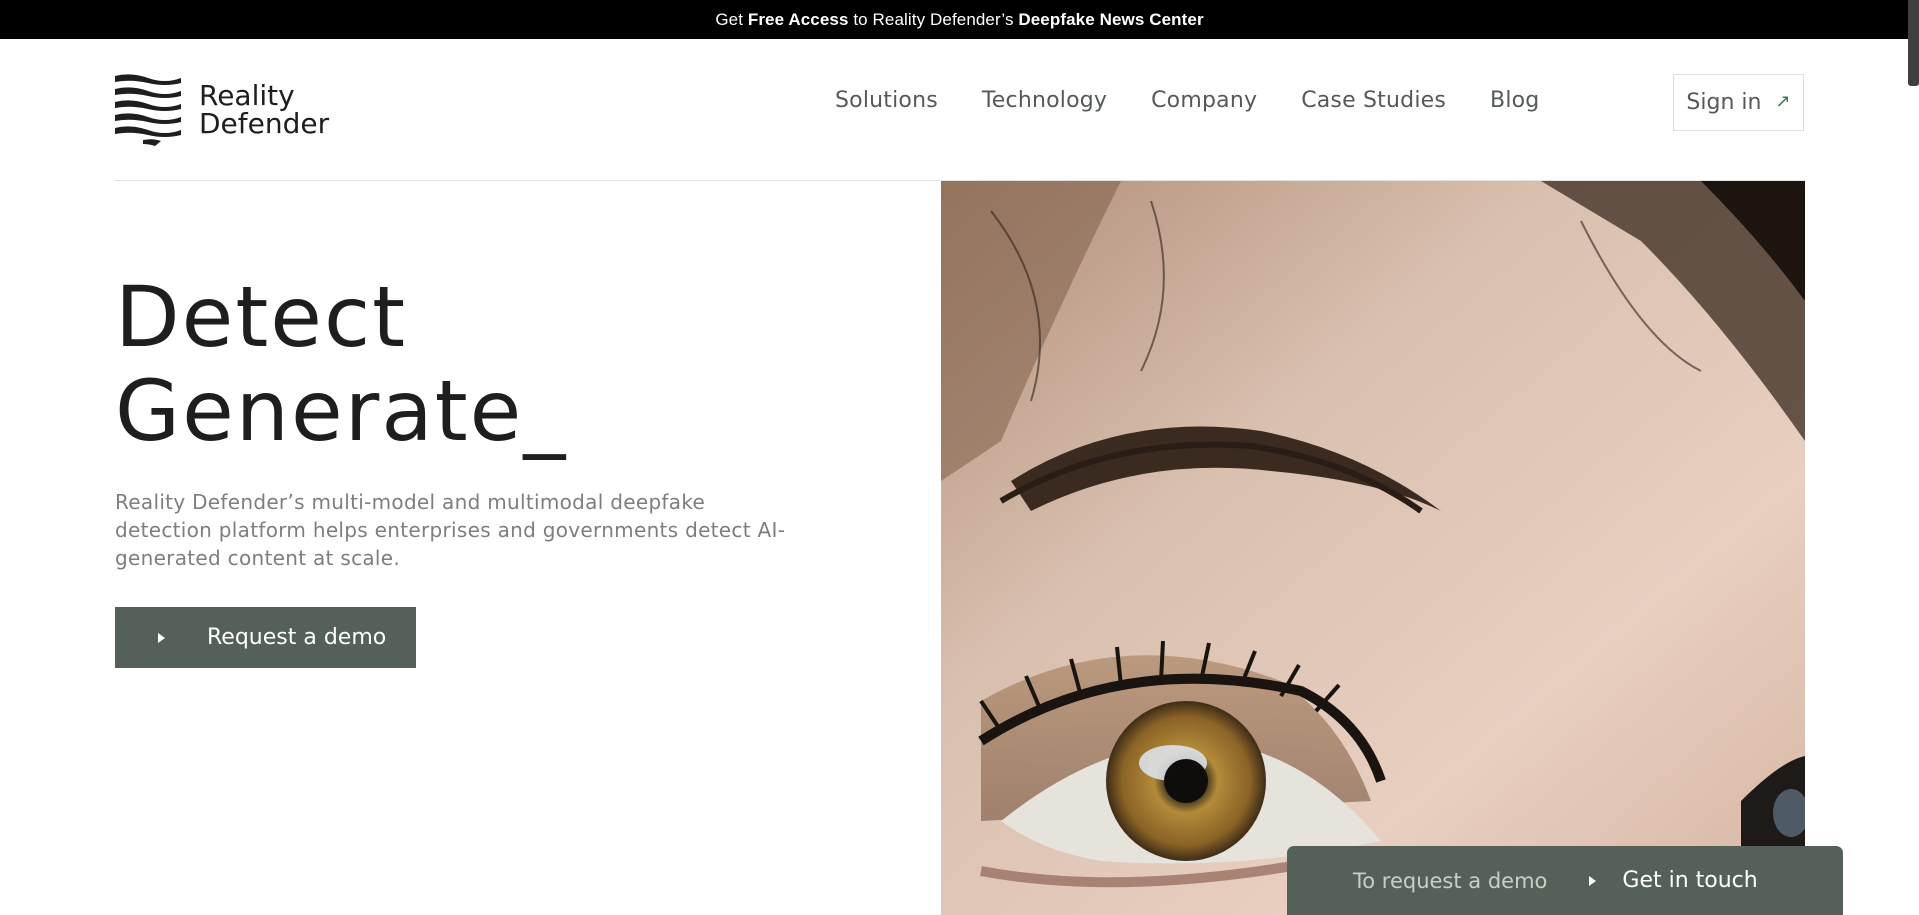 This screenshot has width=1919, height=915. Describe the element at coordinates (1783, 101) in the screenshot. I see `arrow-up-right-icon: ↗` at that location.